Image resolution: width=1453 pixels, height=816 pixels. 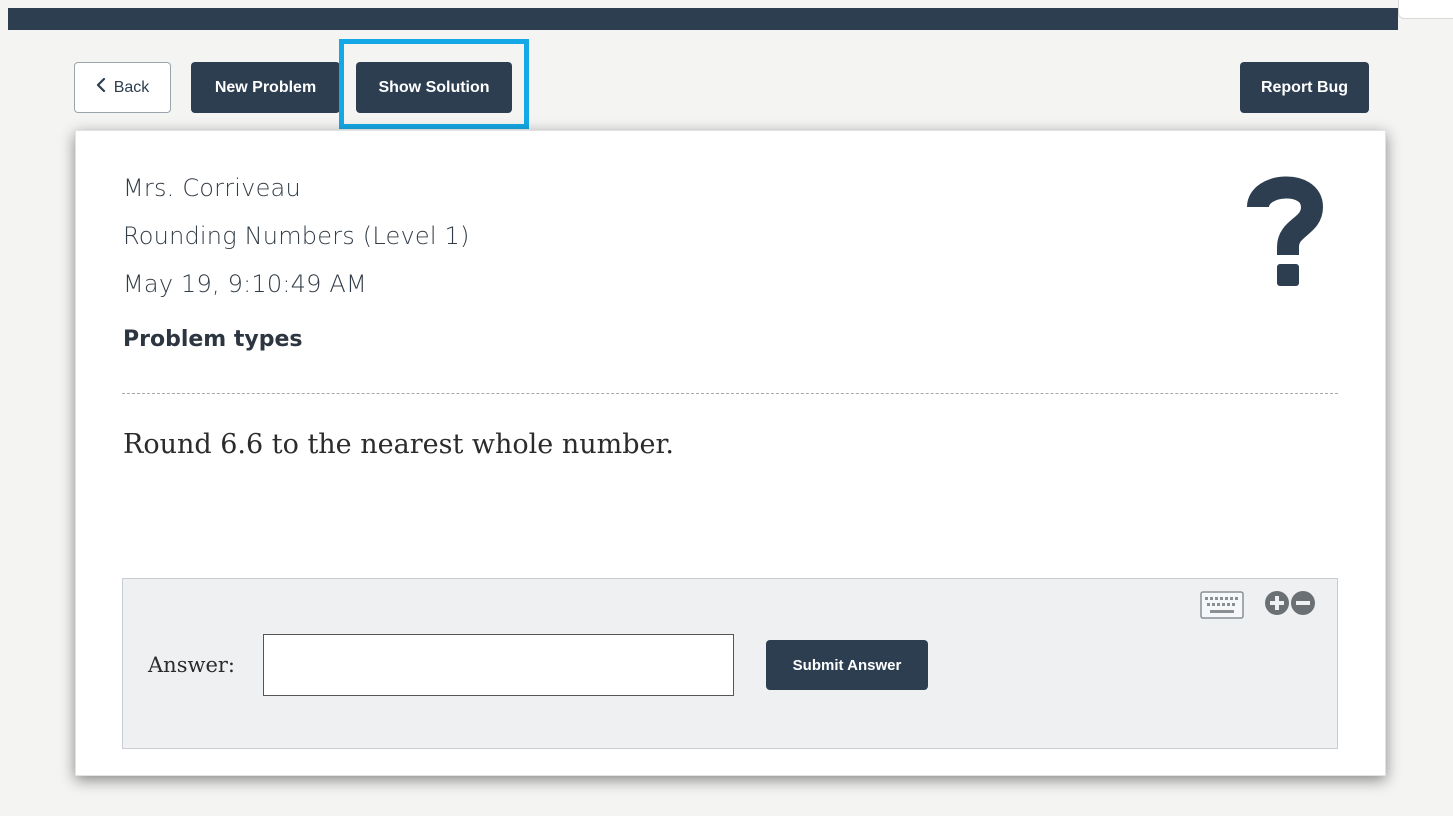 I want to click on answer-label: Answer:, so click(x=191, y=665).